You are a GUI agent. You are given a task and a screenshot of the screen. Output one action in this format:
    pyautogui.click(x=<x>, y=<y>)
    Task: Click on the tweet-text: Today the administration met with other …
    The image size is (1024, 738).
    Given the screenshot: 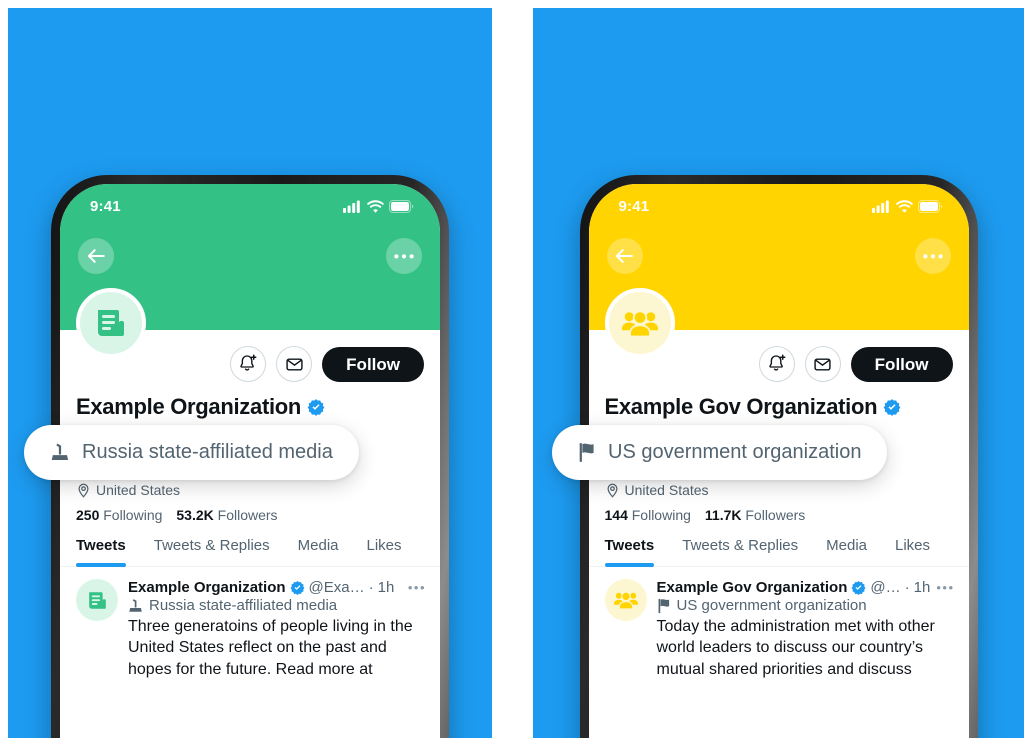 What is the action you would take?
    pyautogui.click(x=795, y=648)
    